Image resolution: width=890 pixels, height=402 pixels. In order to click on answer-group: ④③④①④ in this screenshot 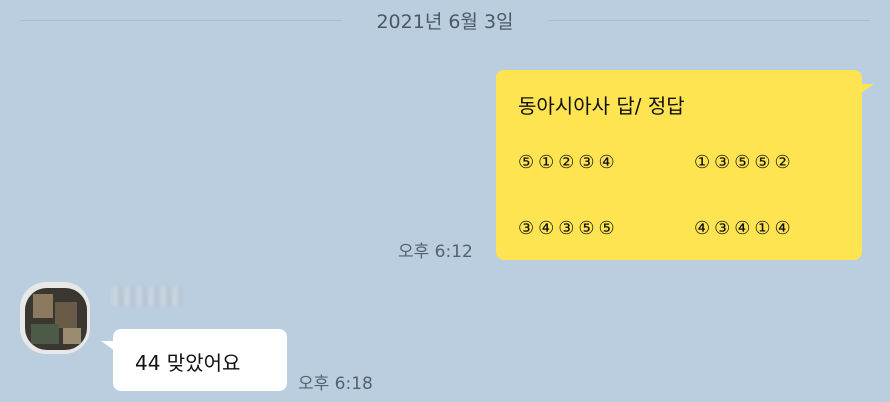, I will do `click(744, 228)`.